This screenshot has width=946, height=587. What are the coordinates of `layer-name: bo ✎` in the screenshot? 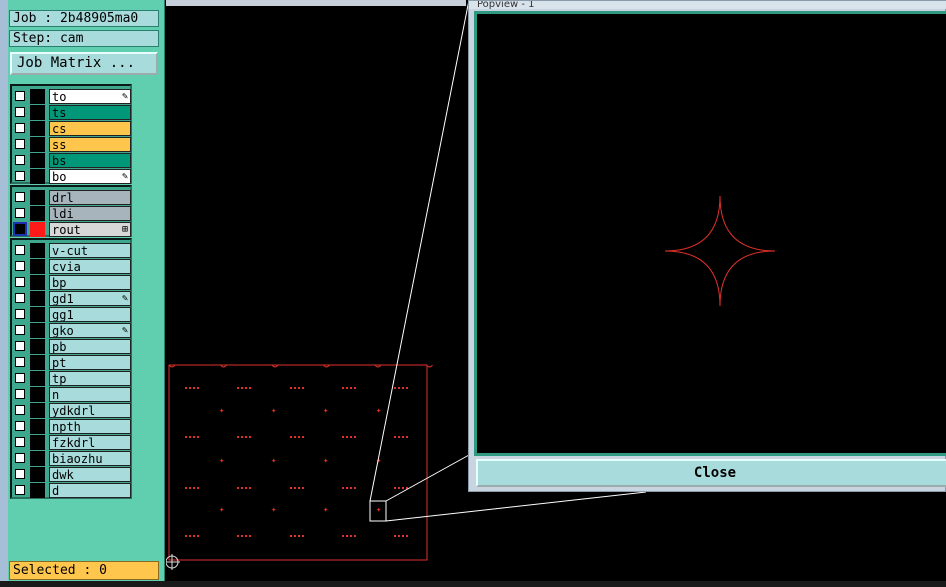 It's located at (90, 176).